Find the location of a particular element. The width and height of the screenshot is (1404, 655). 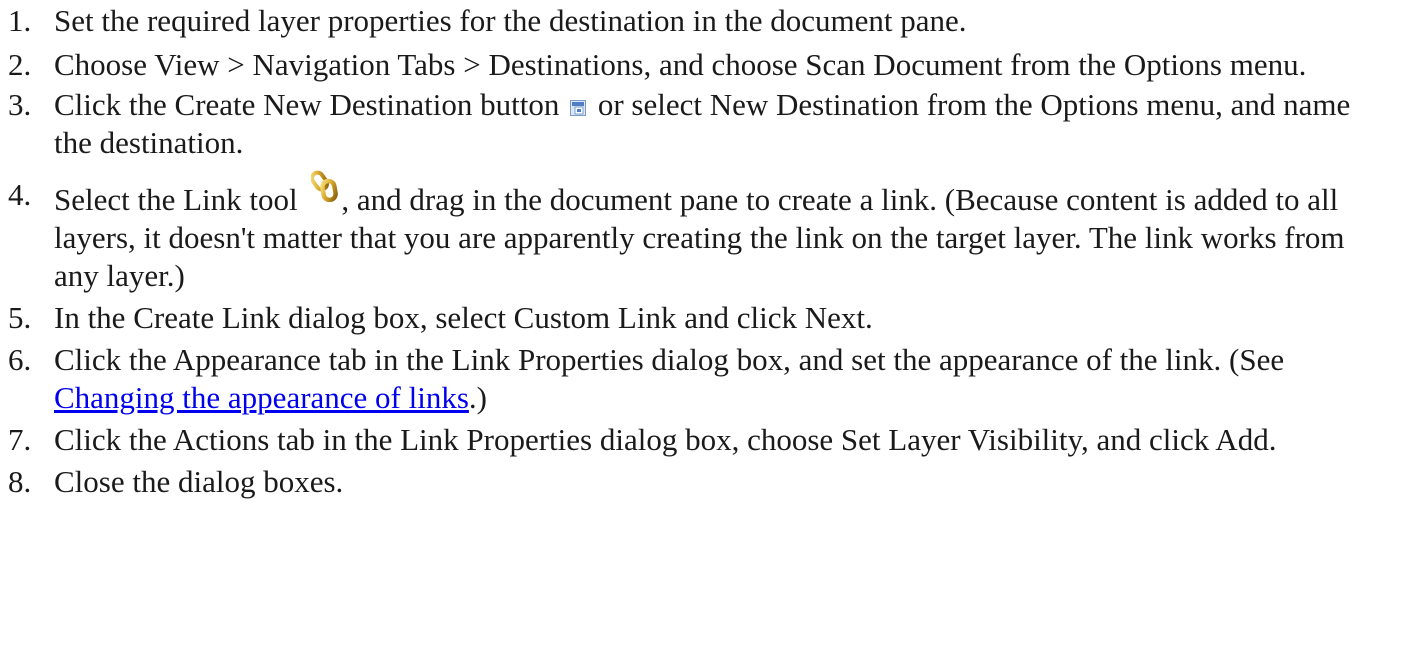

step-number: 3. is located at coordinates (20, 104).